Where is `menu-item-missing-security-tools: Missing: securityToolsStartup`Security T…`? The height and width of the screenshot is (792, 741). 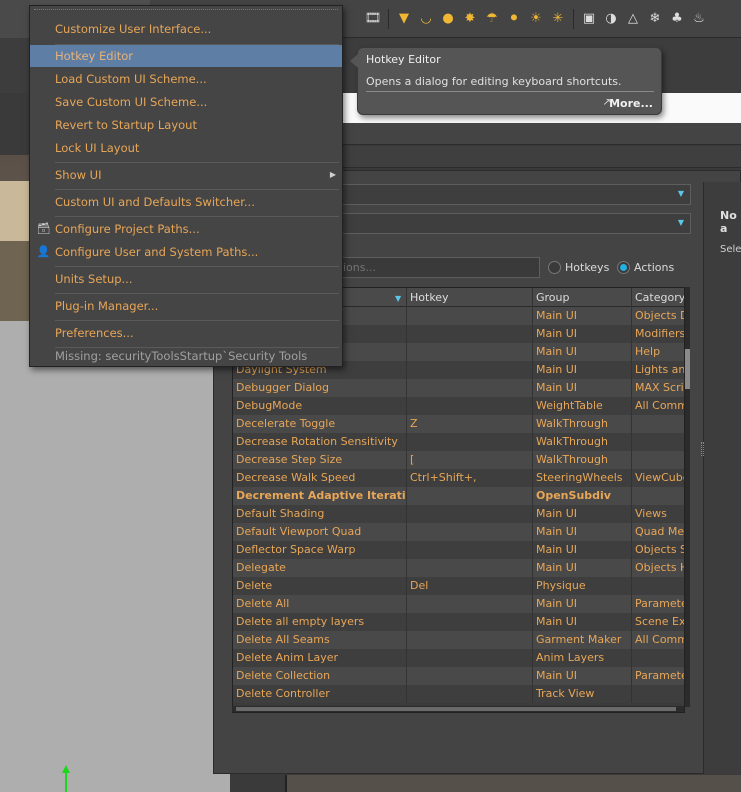 menu-item-missing-security-tools: Missing: securityToolsStartup`Security T… is located at coordinates (181, 356).